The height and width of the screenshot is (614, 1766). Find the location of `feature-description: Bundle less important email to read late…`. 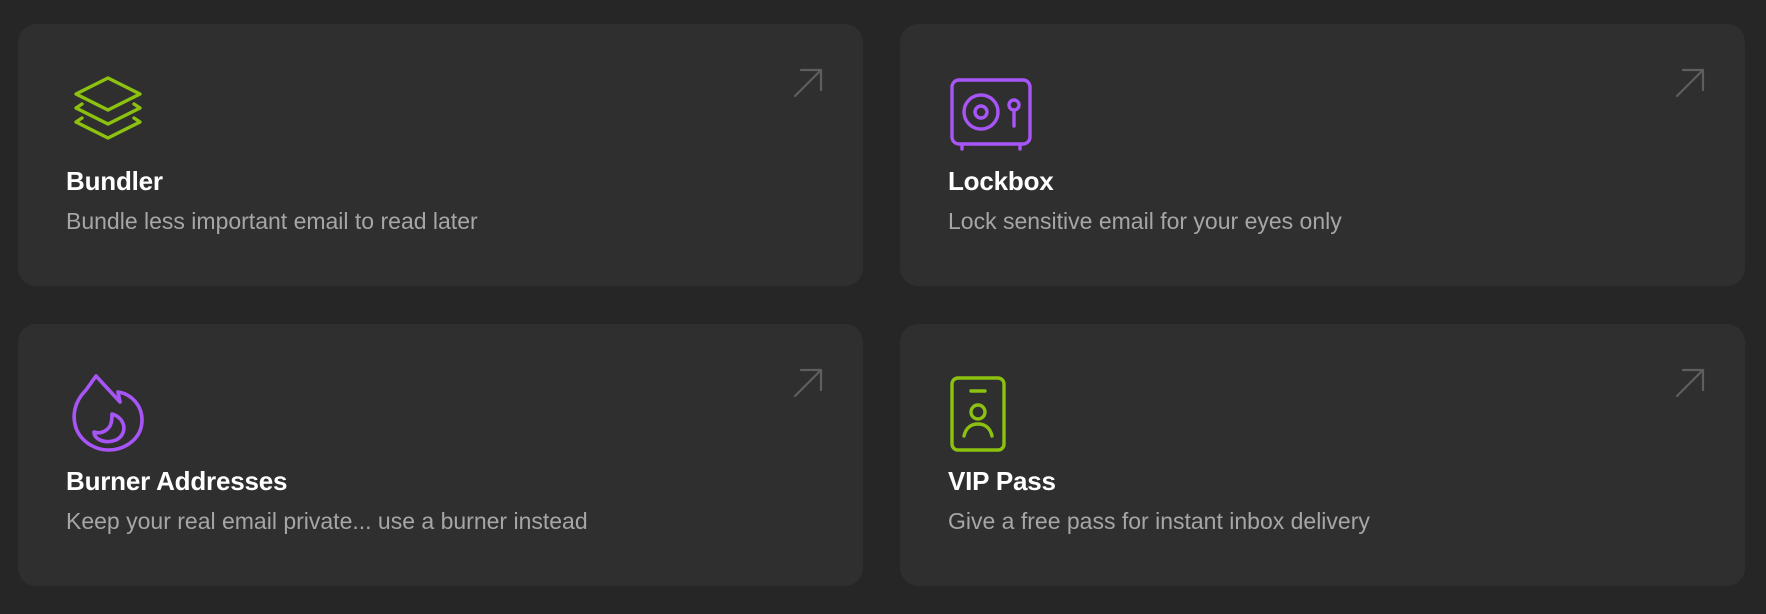

feature-description: Bundle less important email to read late… is located at coordinates (272, 221).